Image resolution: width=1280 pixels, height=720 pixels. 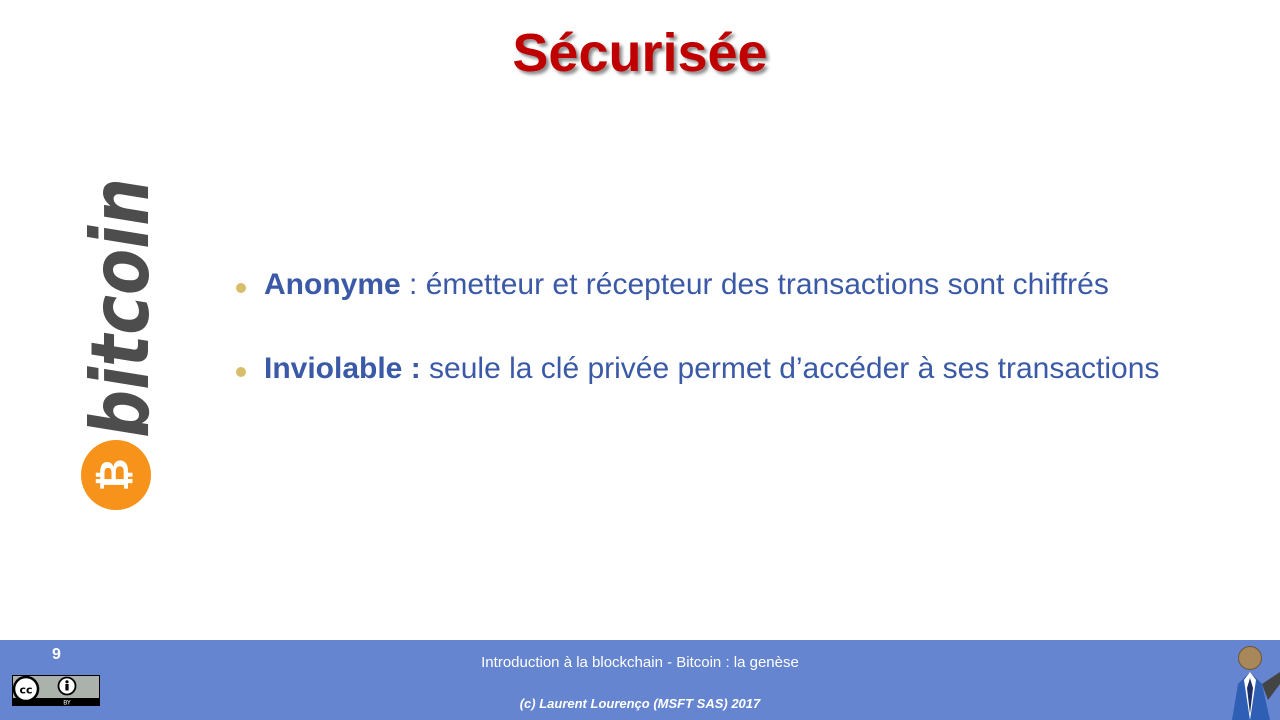 I want to click on slide-title: Sécurisée, so click(x=640, y=53).